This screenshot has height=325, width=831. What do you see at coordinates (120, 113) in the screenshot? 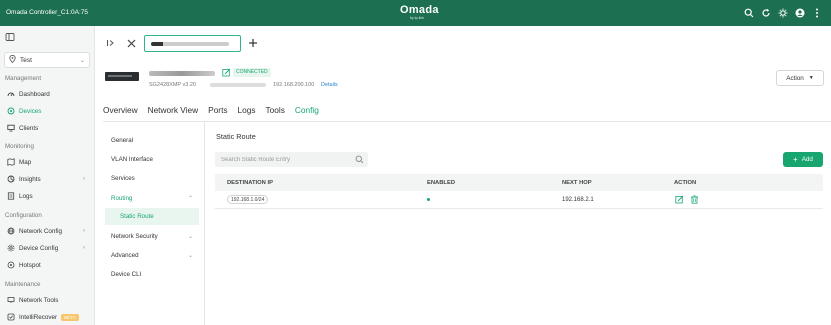
I see `tab-overview: Overview` at bounding box center [120, 113].